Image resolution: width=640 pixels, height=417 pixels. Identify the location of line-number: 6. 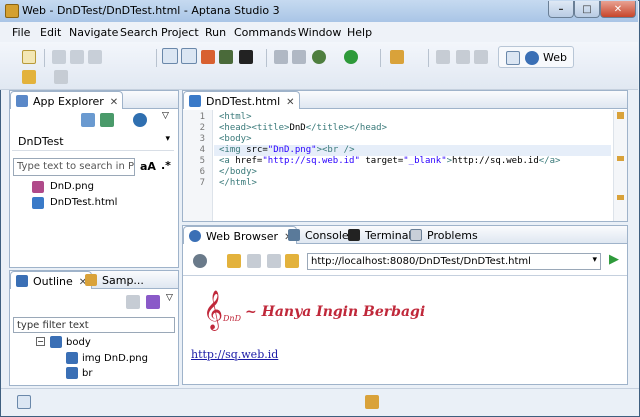
(202, 172).